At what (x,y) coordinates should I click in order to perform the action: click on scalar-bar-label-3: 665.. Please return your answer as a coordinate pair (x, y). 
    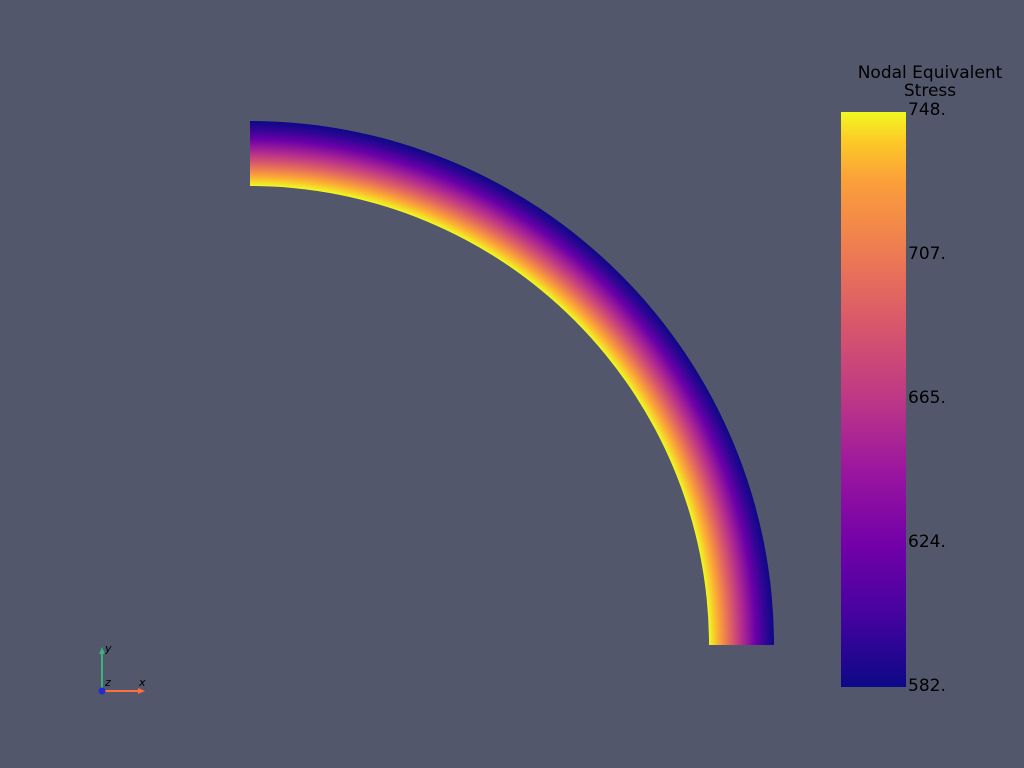
    Looking at the image, I should click on (927, 398).